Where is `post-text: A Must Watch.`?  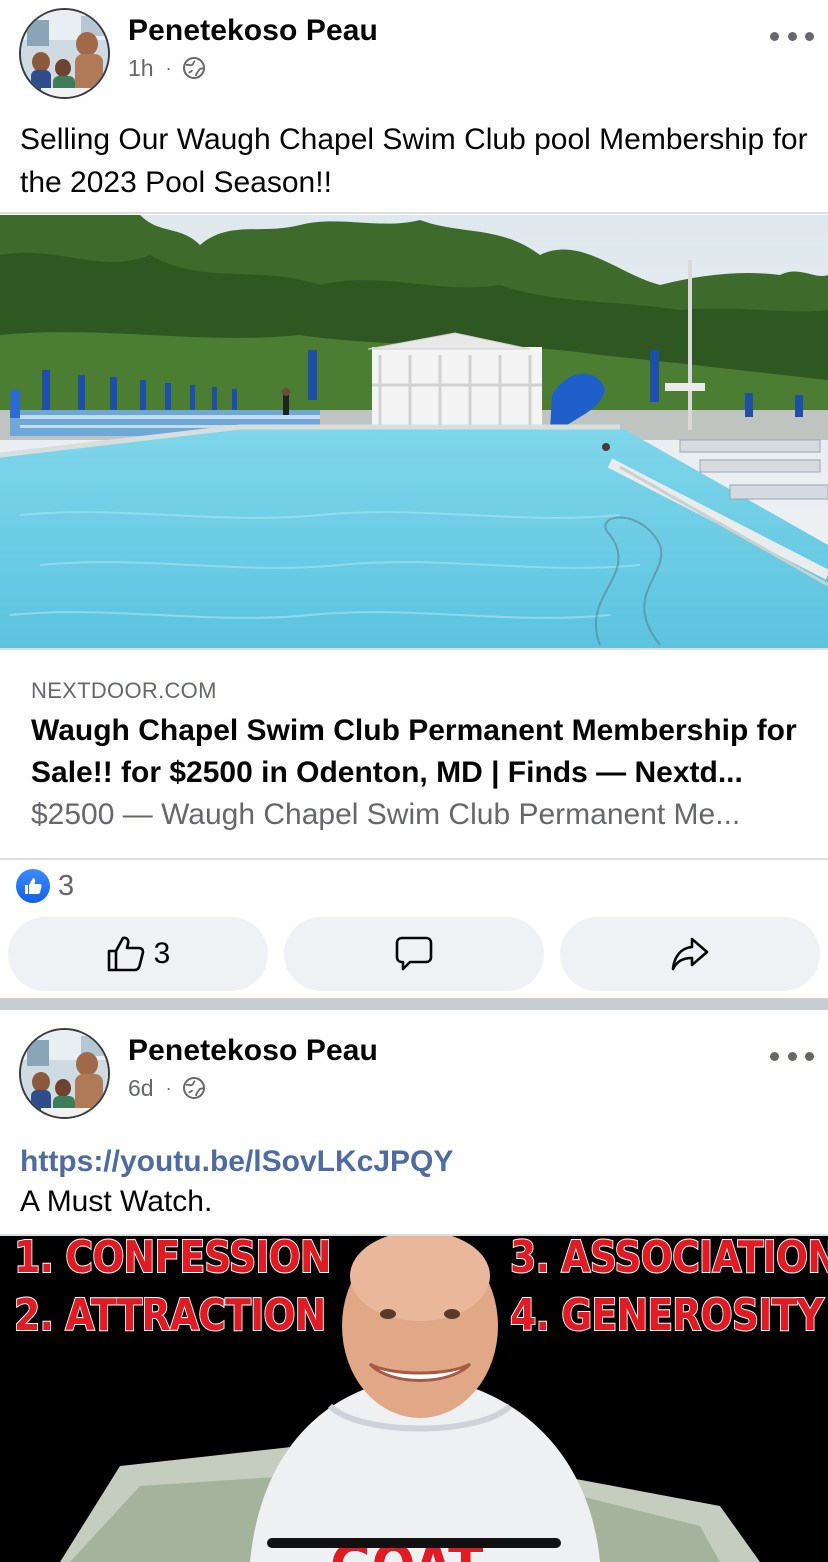 post-text: A Must Watch. is located at coordinates (116, 1201).